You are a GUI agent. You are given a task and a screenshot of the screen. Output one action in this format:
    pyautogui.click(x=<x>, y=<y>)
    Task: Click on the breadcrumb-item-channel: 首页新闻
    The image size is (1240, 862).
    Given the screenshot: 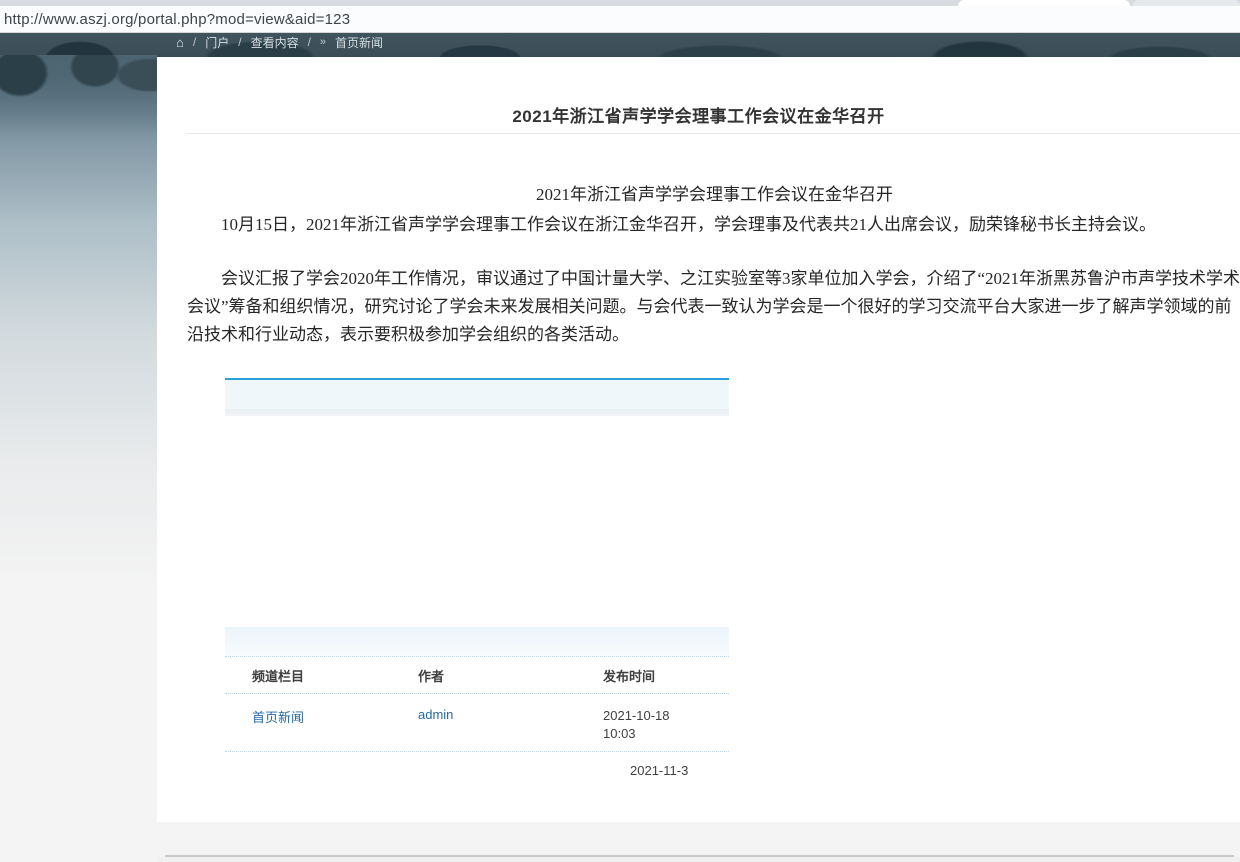 What is the action you would take?
    pyautogui.click(x=359, y=42)
    